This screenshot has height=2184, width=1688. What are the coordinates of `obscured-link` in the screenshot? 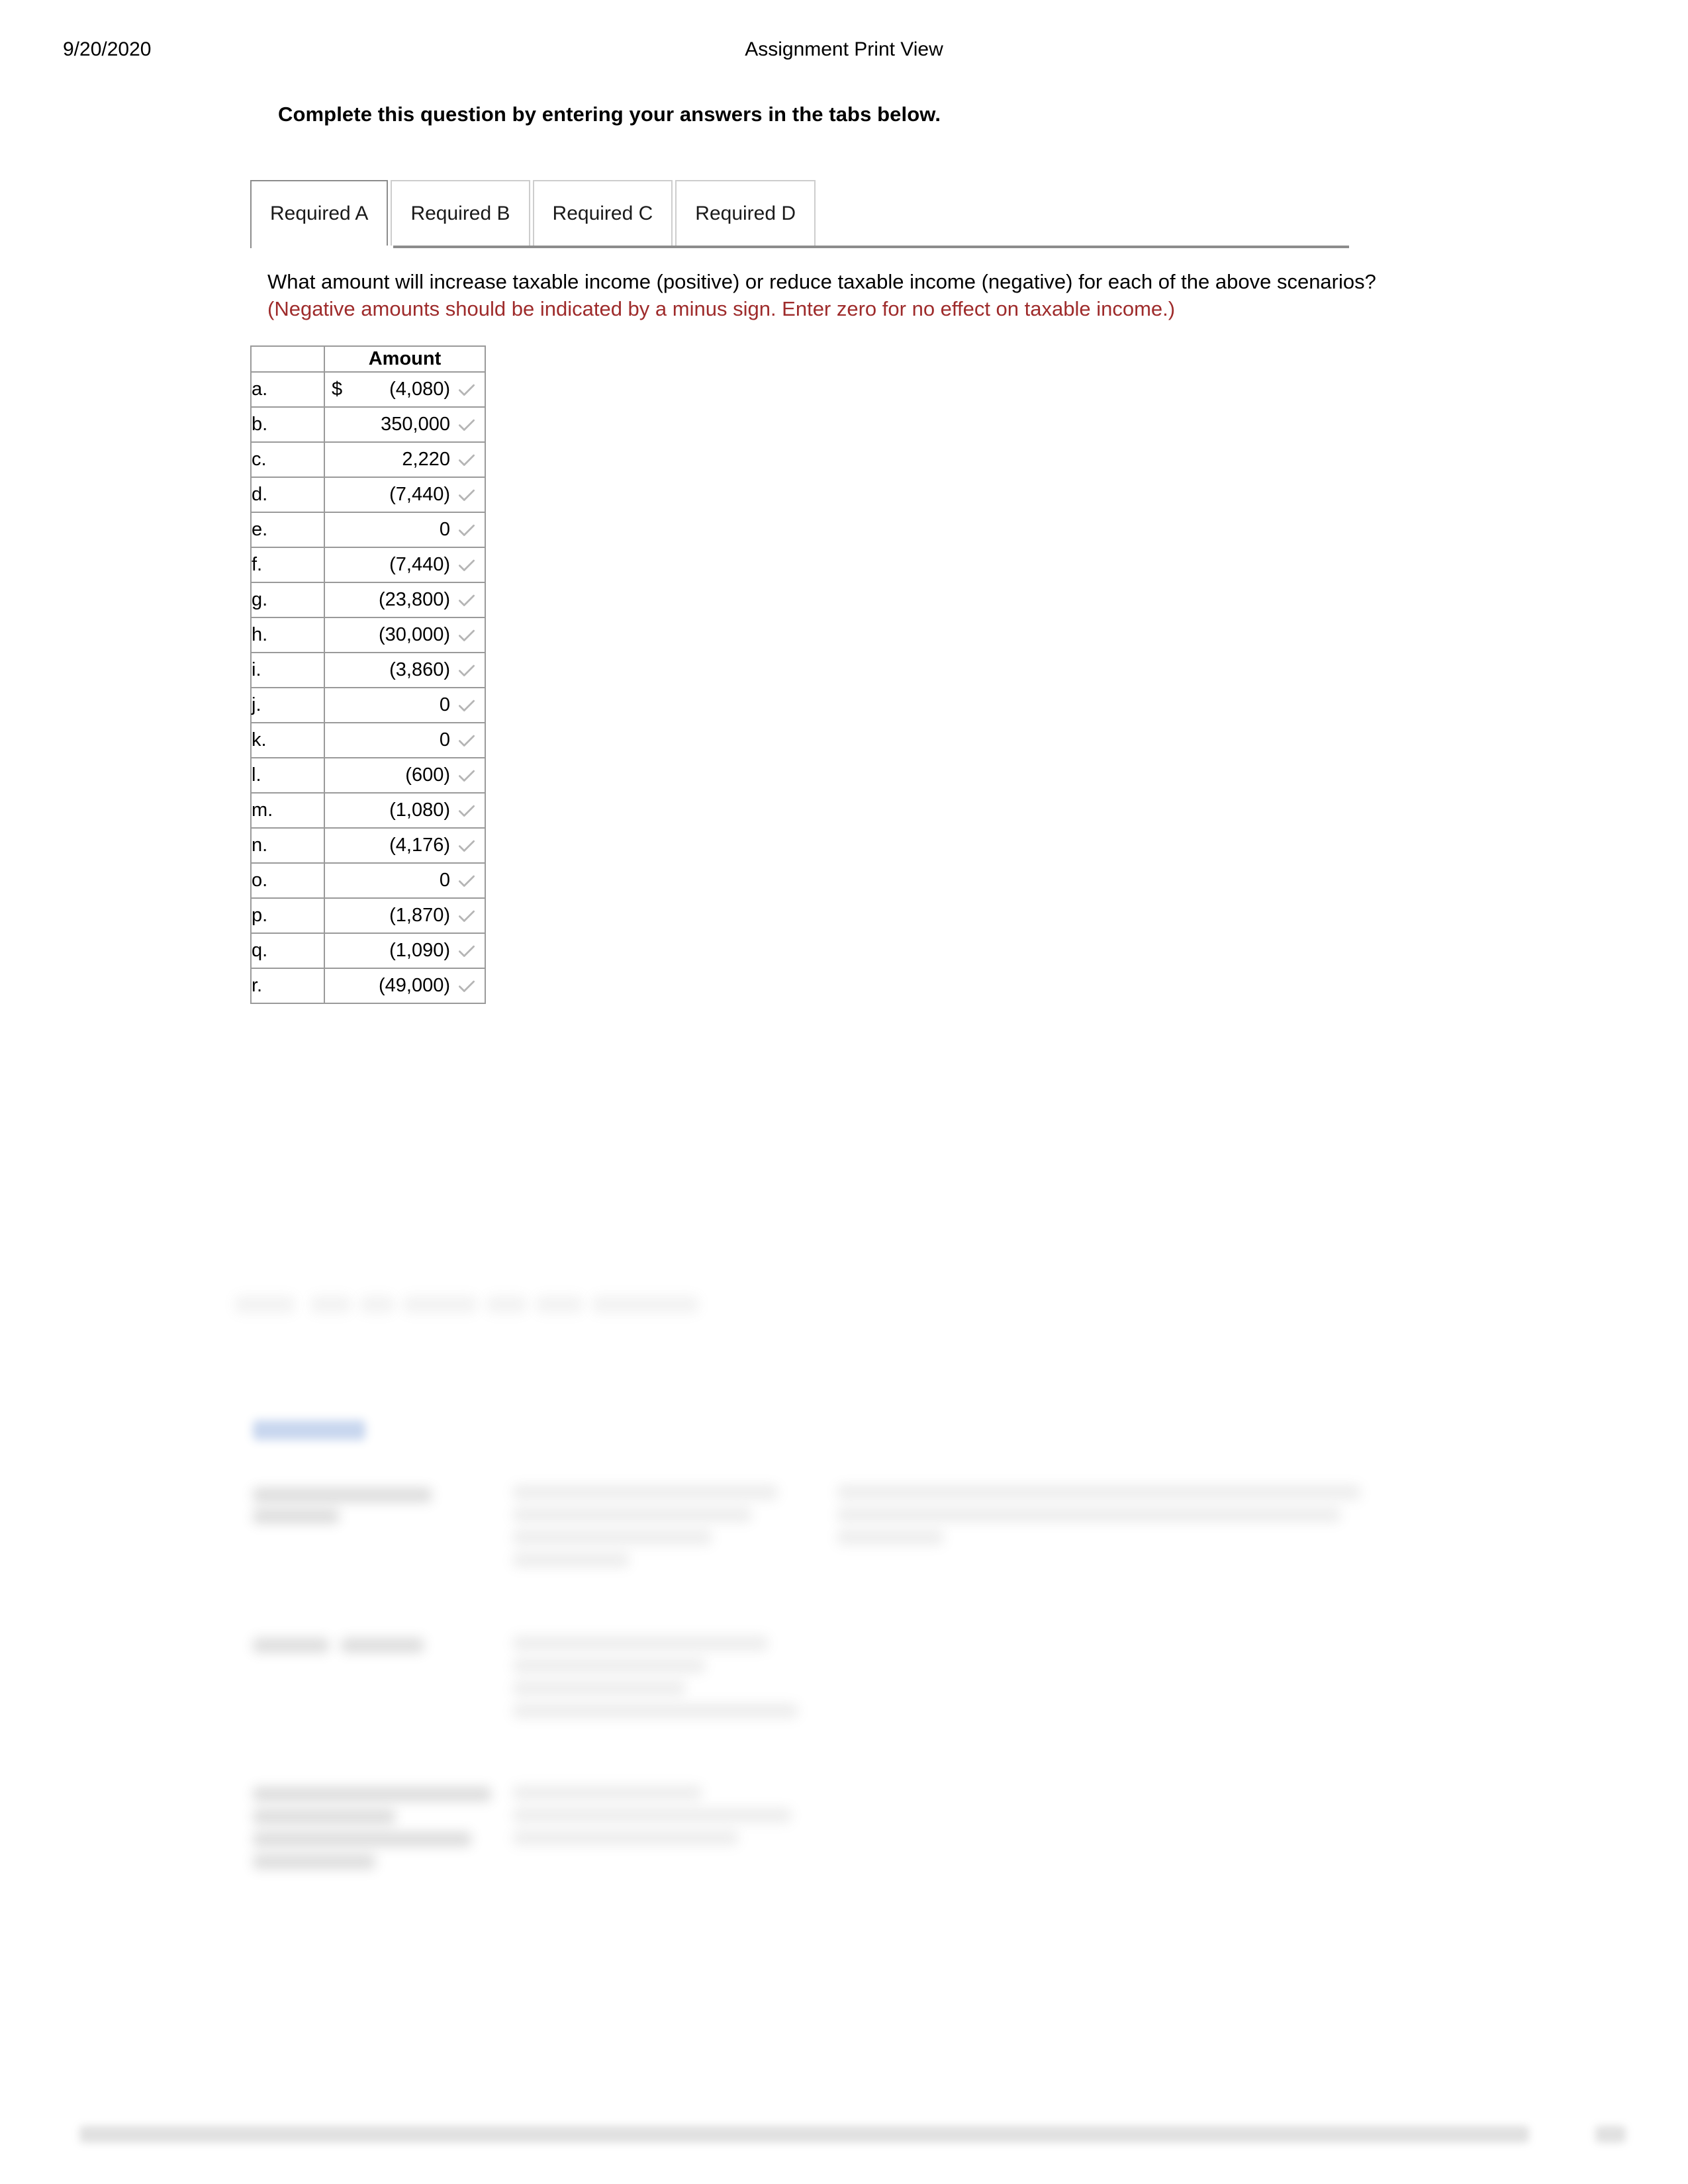 It's located at (309, 1430).